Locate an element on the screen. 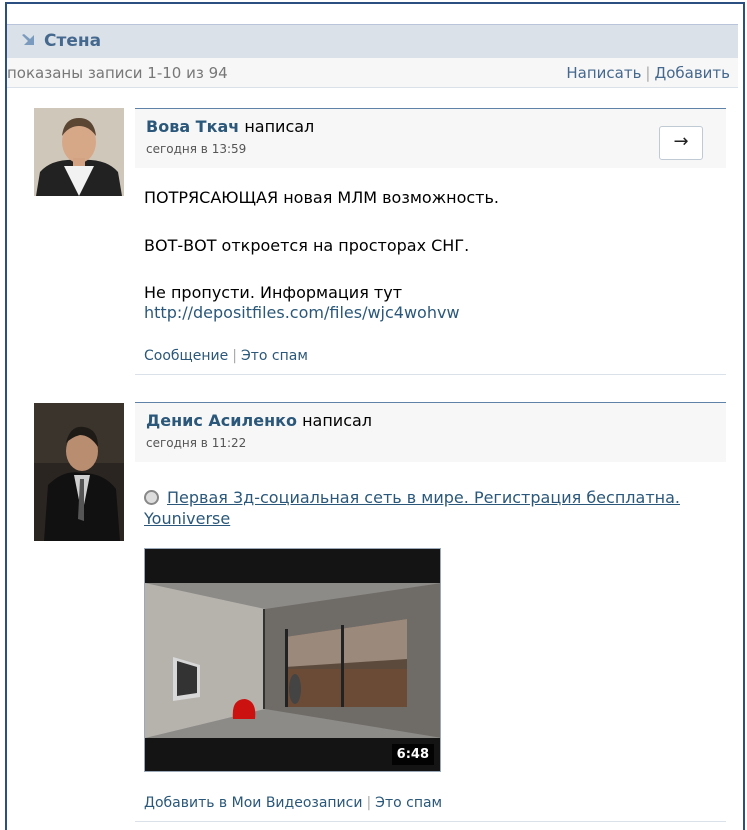 The image size is (747, 830). write-link: Написать is located at coordinates (603, 73).